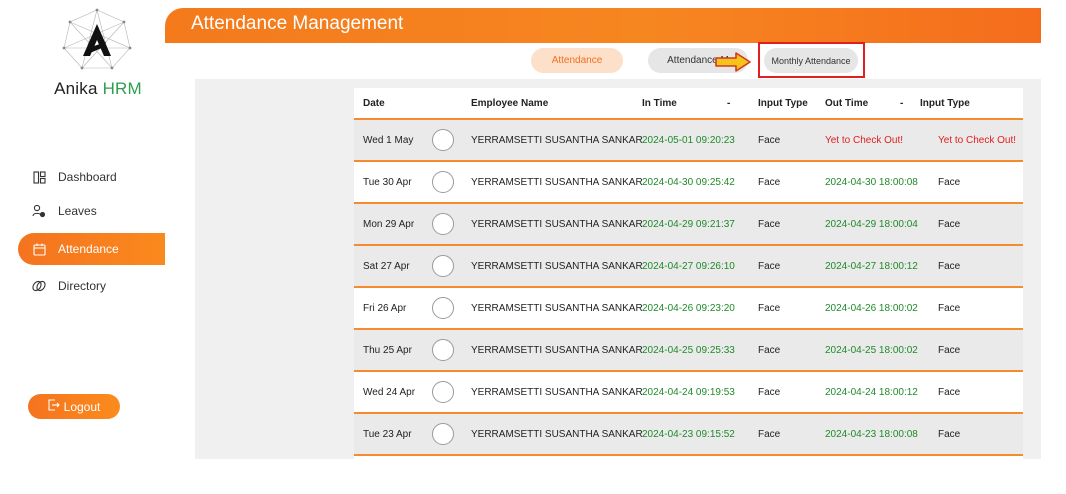 The image size is (1066, 494). What do you see at coordinates (39, 249) in the screenshot?
I see `calendar-icon` at bounding box center [39, 249].